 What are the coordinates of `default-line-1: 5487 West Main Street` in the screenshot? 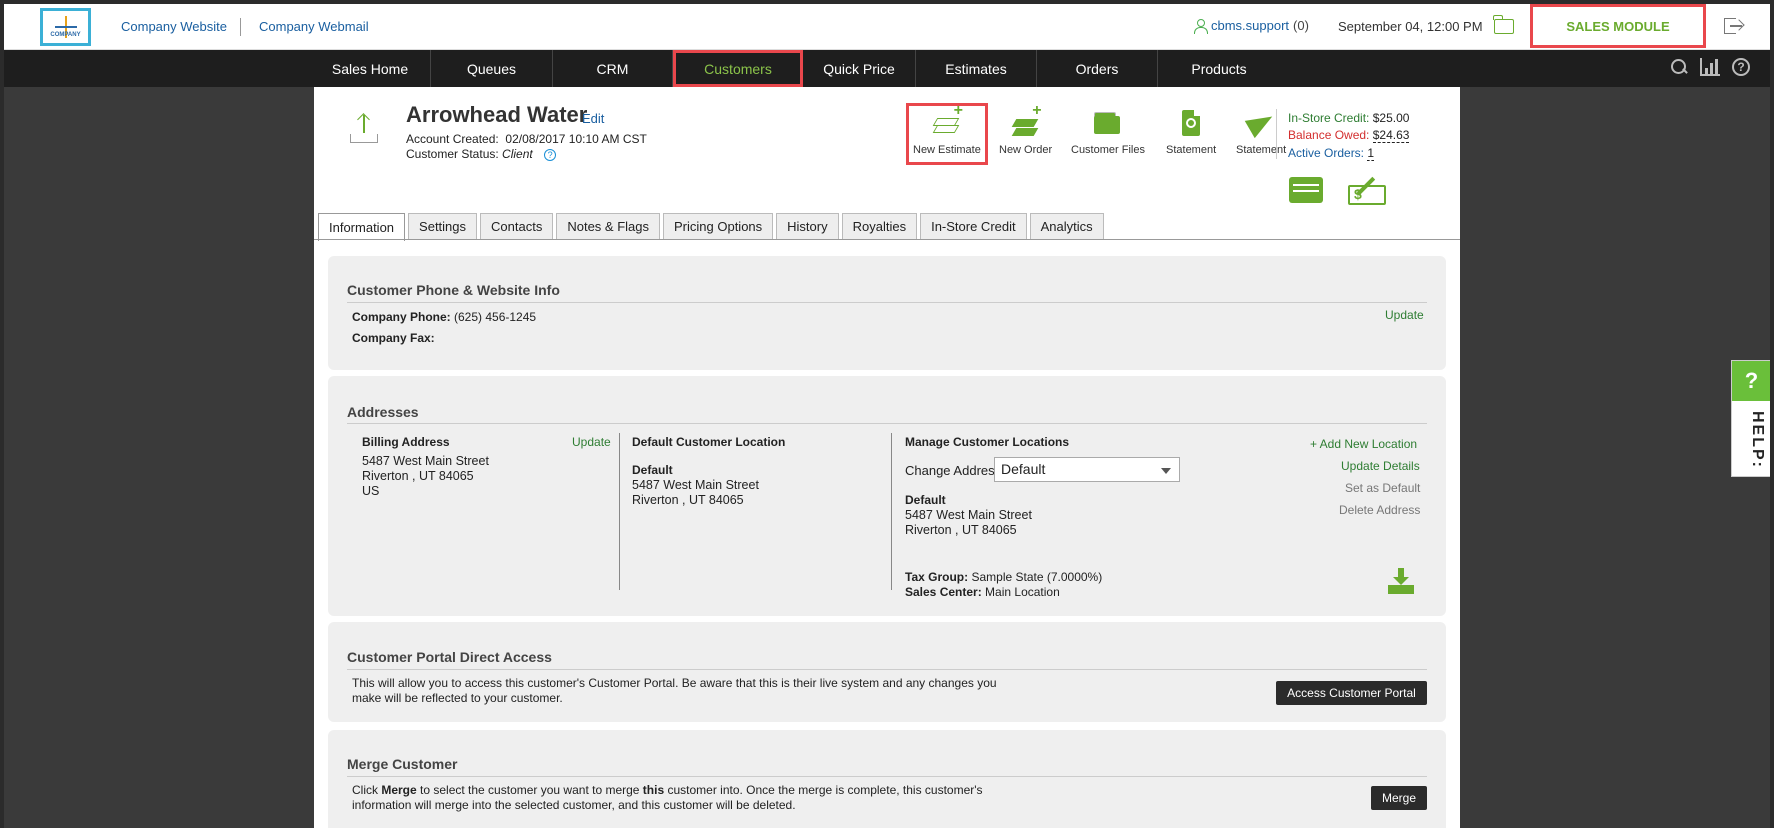 It's located at (695, 485).